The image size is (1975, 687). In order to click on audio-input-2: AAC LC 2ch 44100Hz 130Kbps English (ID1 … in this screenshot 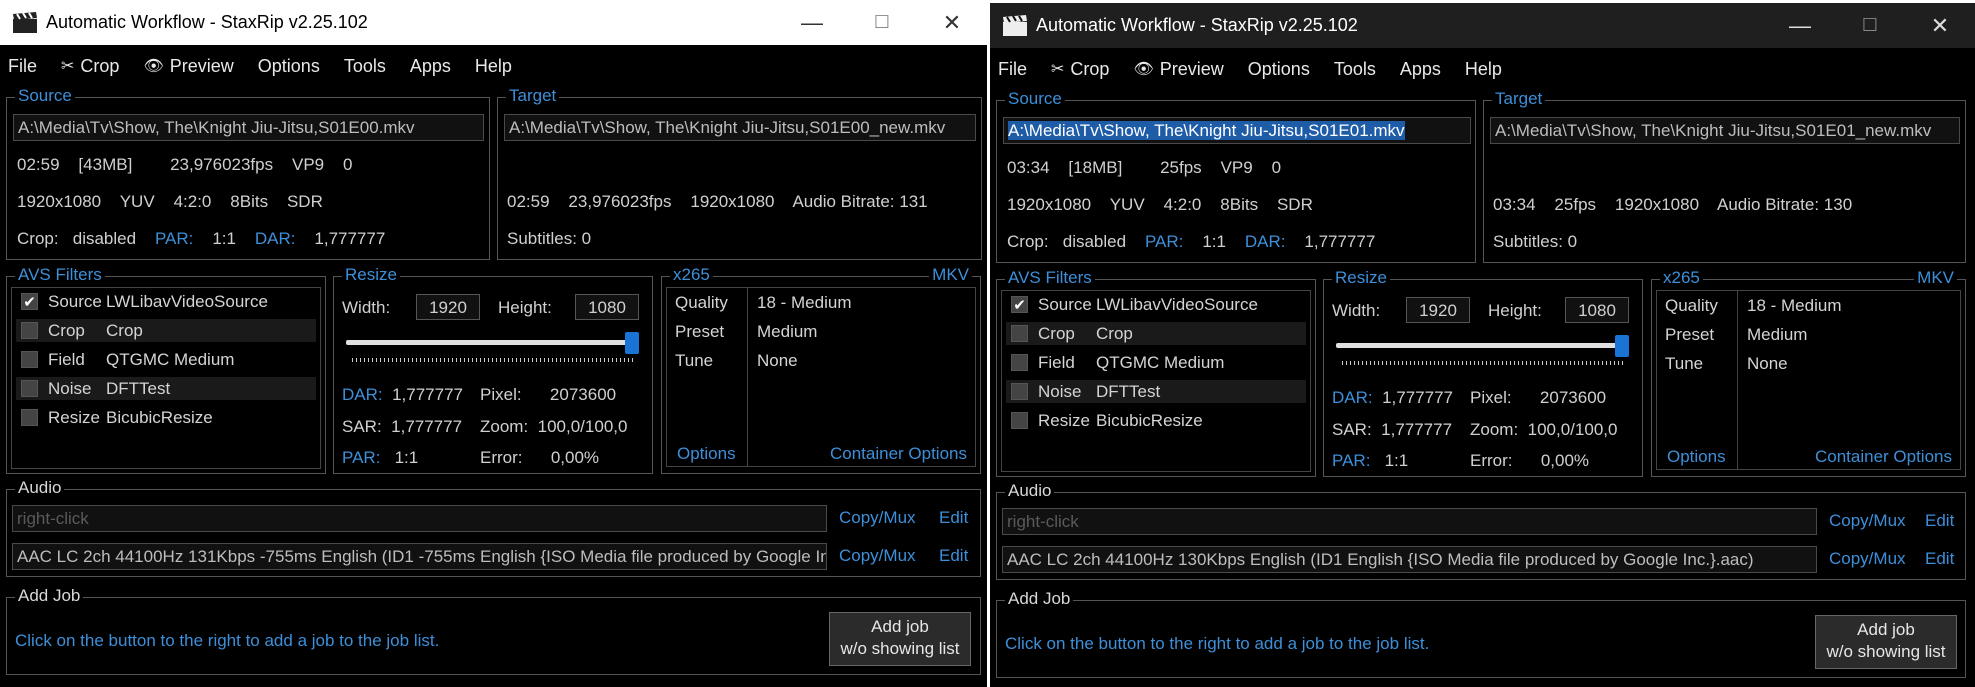, I will do `click(1409, 559)`.